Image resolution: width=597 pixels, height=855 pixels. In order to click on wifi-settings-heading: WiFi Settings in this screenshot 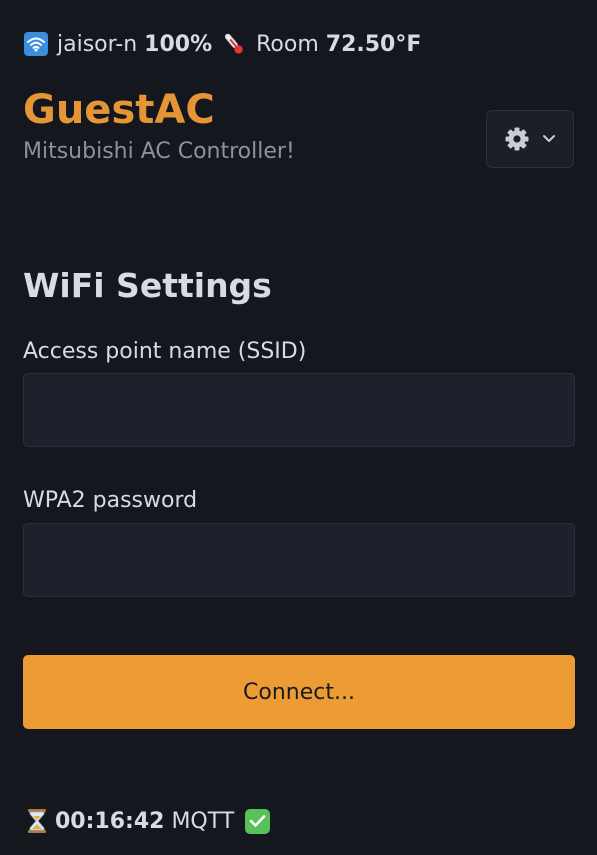, I will do `click(147, 285)`.